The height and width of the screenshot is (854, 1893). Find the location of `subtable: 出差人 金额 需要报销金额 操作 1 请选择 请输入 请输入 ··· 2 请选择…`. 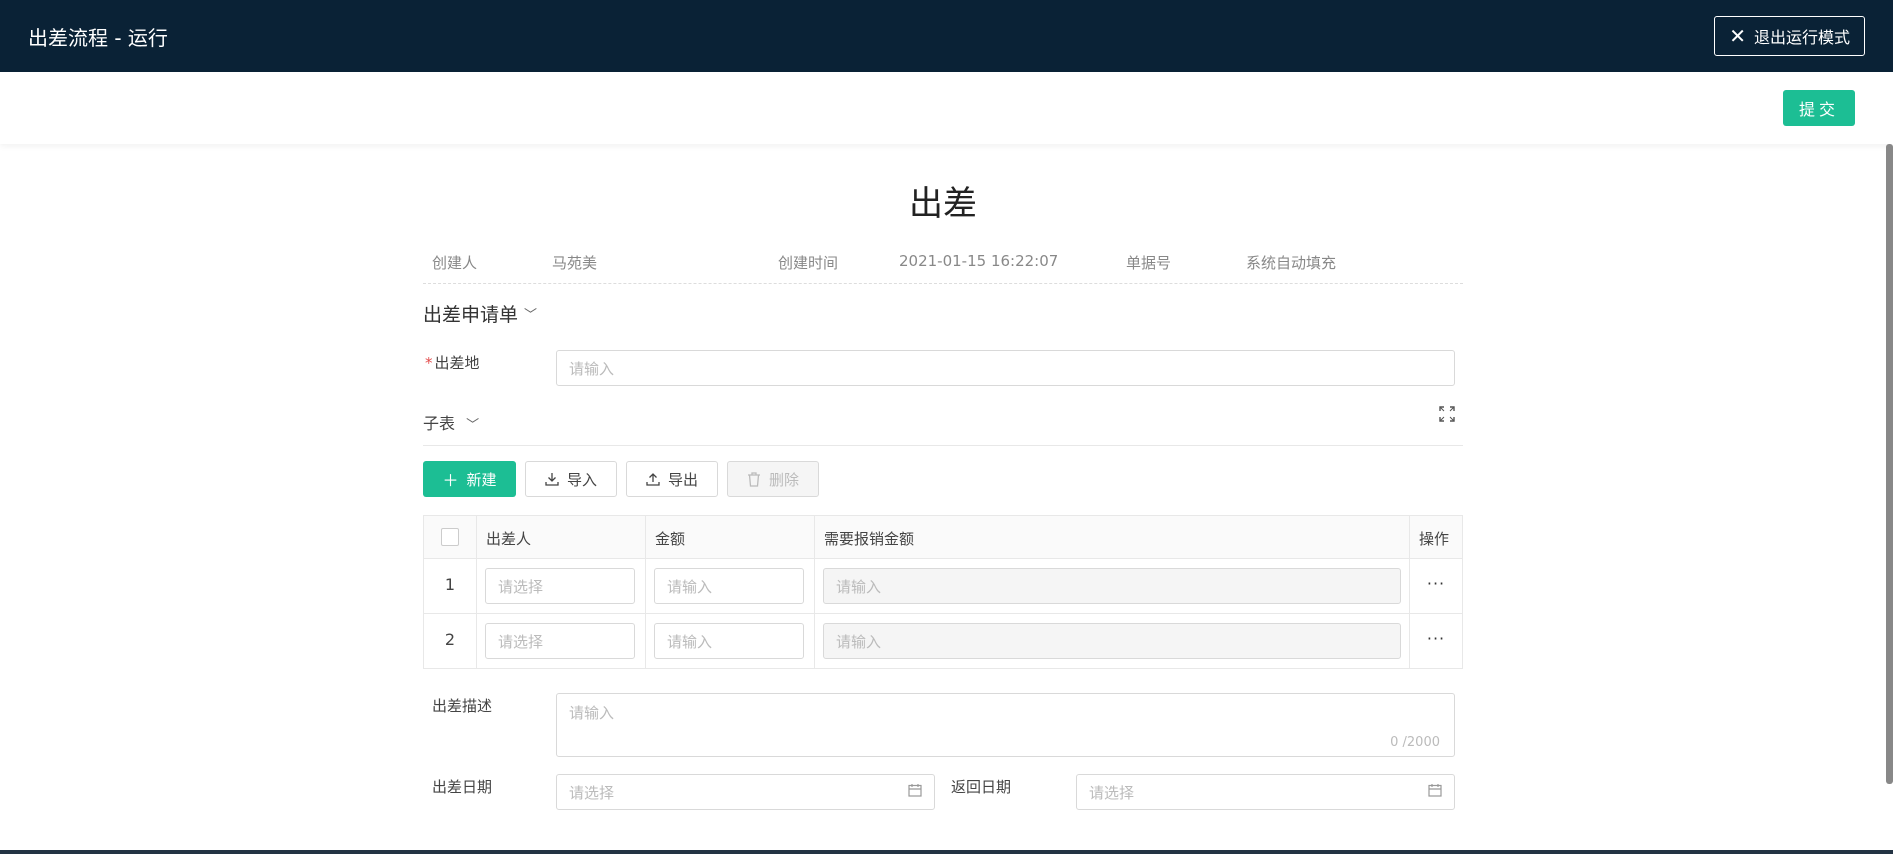

subtable: 出差人 金额 需要报销金额 操作 1 请选择 请输入 请输入 ··· 2 请选择… is located at coordinates (943, 592).